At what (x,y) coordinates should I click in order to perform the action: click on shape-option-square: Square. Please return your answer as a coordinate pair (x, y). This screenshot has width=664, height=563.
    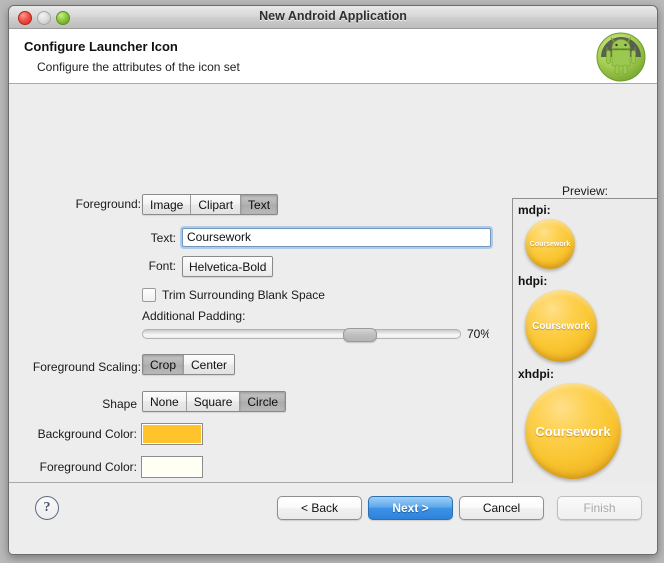
    Looking at the image, I should click on (213, 401).